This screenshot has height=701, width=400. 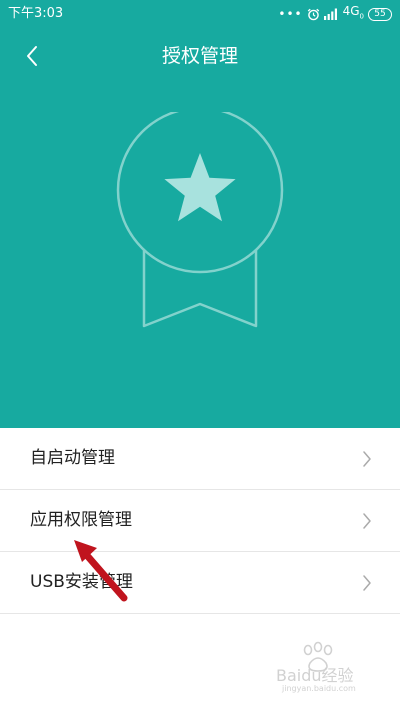 I want to click on status-time: 下午3:03, so click(x=36, y=13).